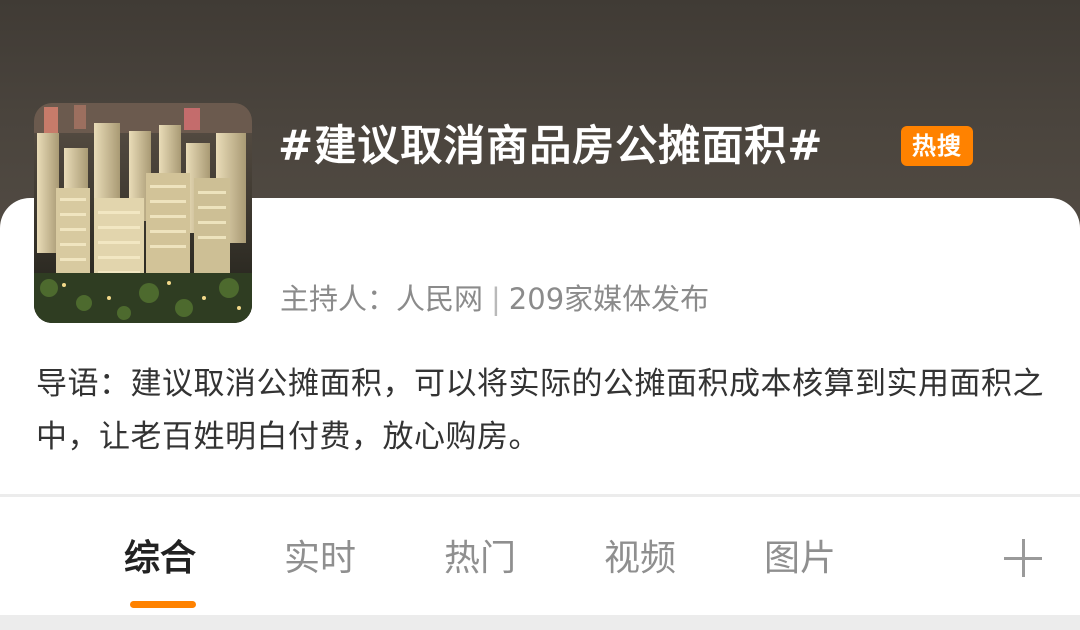 Image resolution: width=1080 pixels, height=630 pixels. What do you see at coordinates (551, 145) in the screenshot?
I see `topic-title: #建议取消商品房公摊面积#` at bounding box center [551, 145].